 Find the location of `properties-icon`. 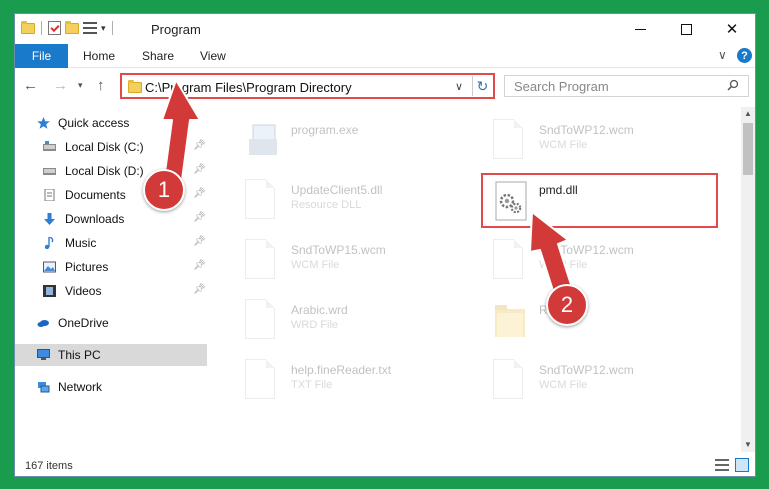

properties-icon is located at coordinates (54, 28).